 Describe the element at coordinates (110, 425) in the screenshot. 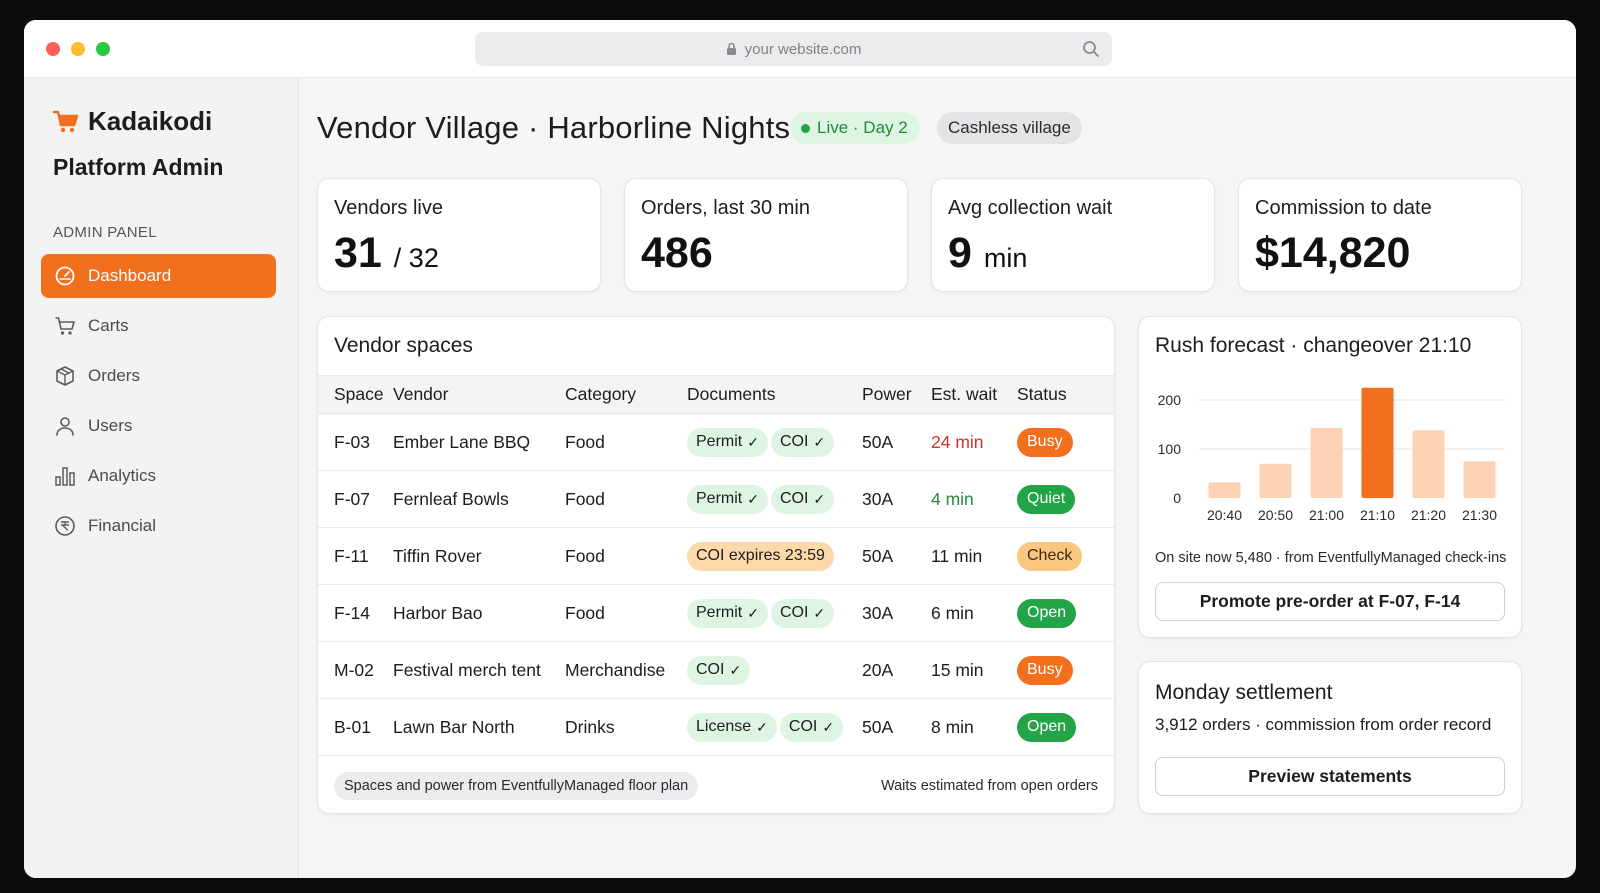

I see `sidebar-item-label: Users` at that location.